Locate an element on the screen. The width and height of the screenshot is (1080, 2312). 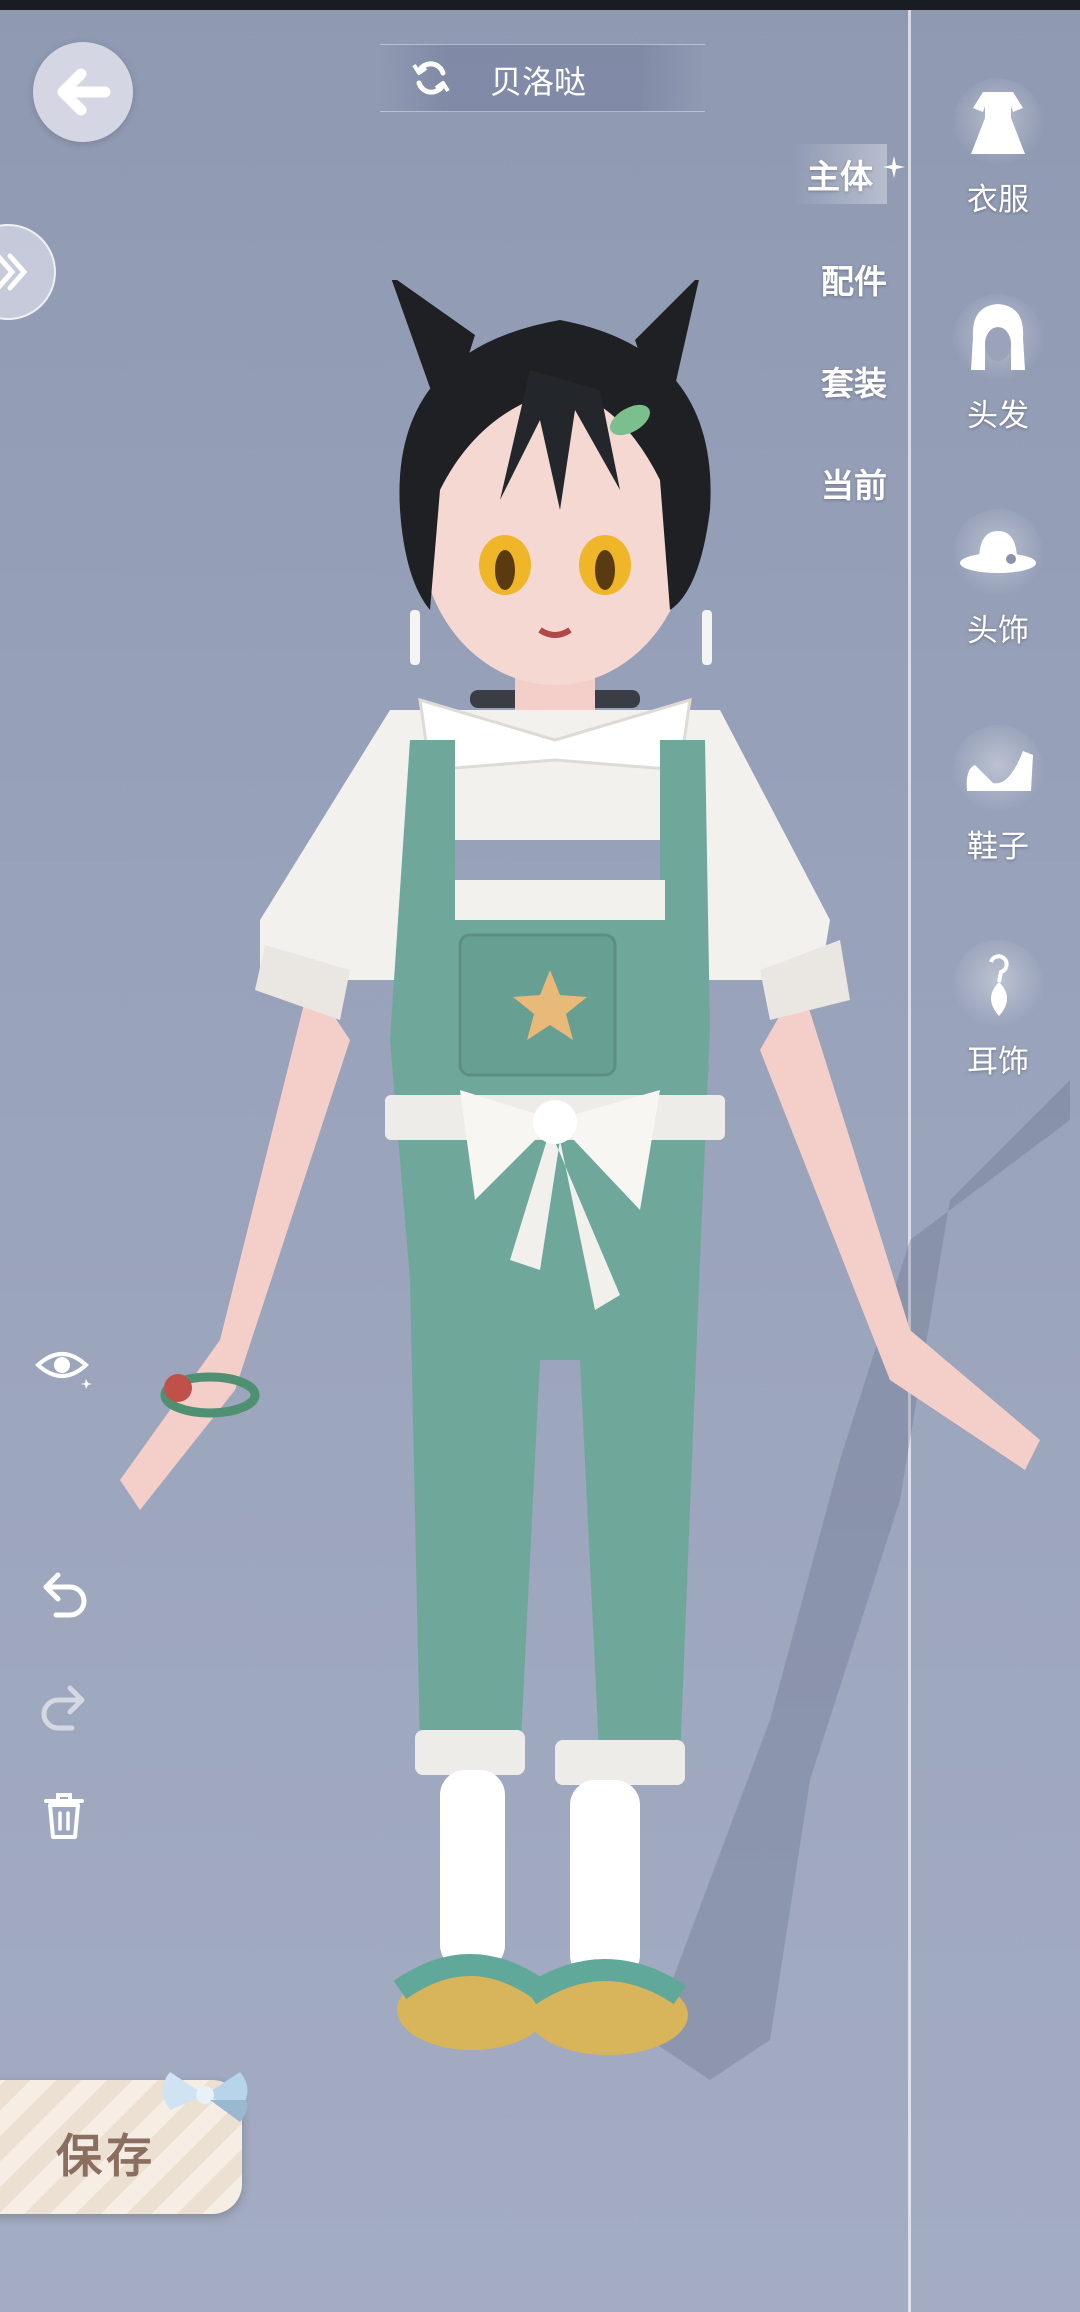
delete-button is located at coordinates (64, 1815).